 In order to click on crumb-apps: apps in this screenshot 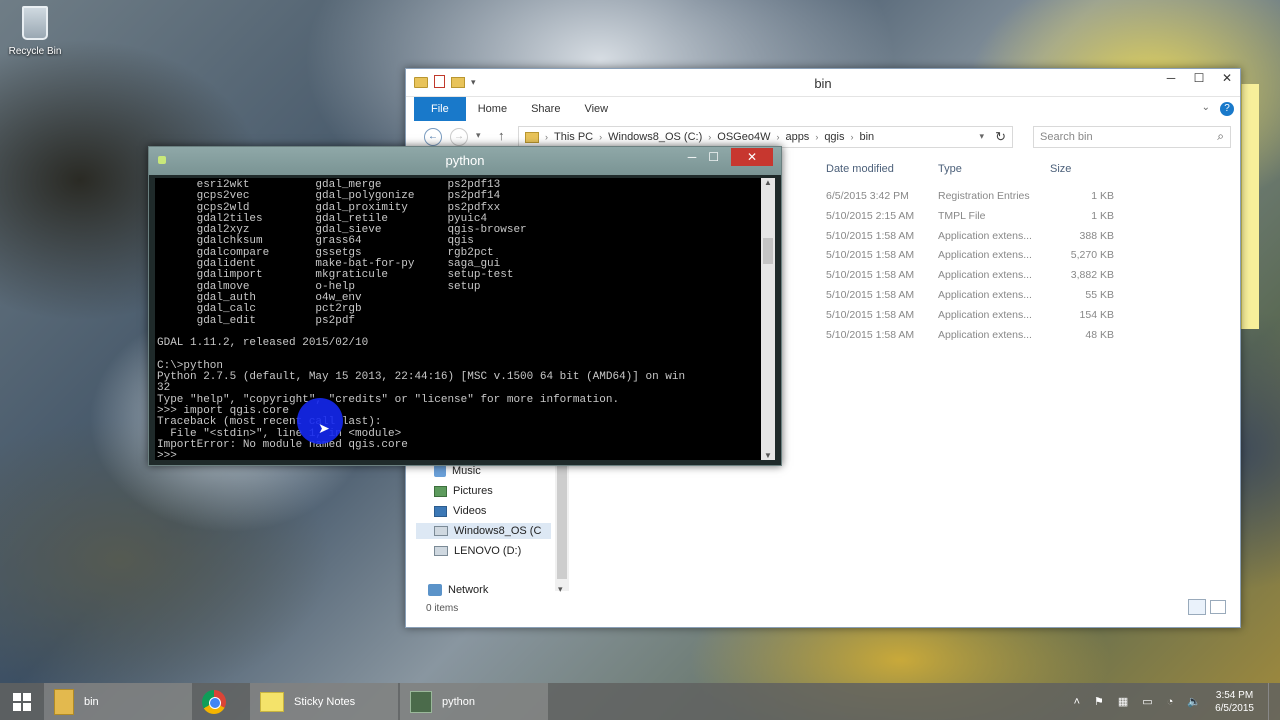, I will do `click(797, 137)`.